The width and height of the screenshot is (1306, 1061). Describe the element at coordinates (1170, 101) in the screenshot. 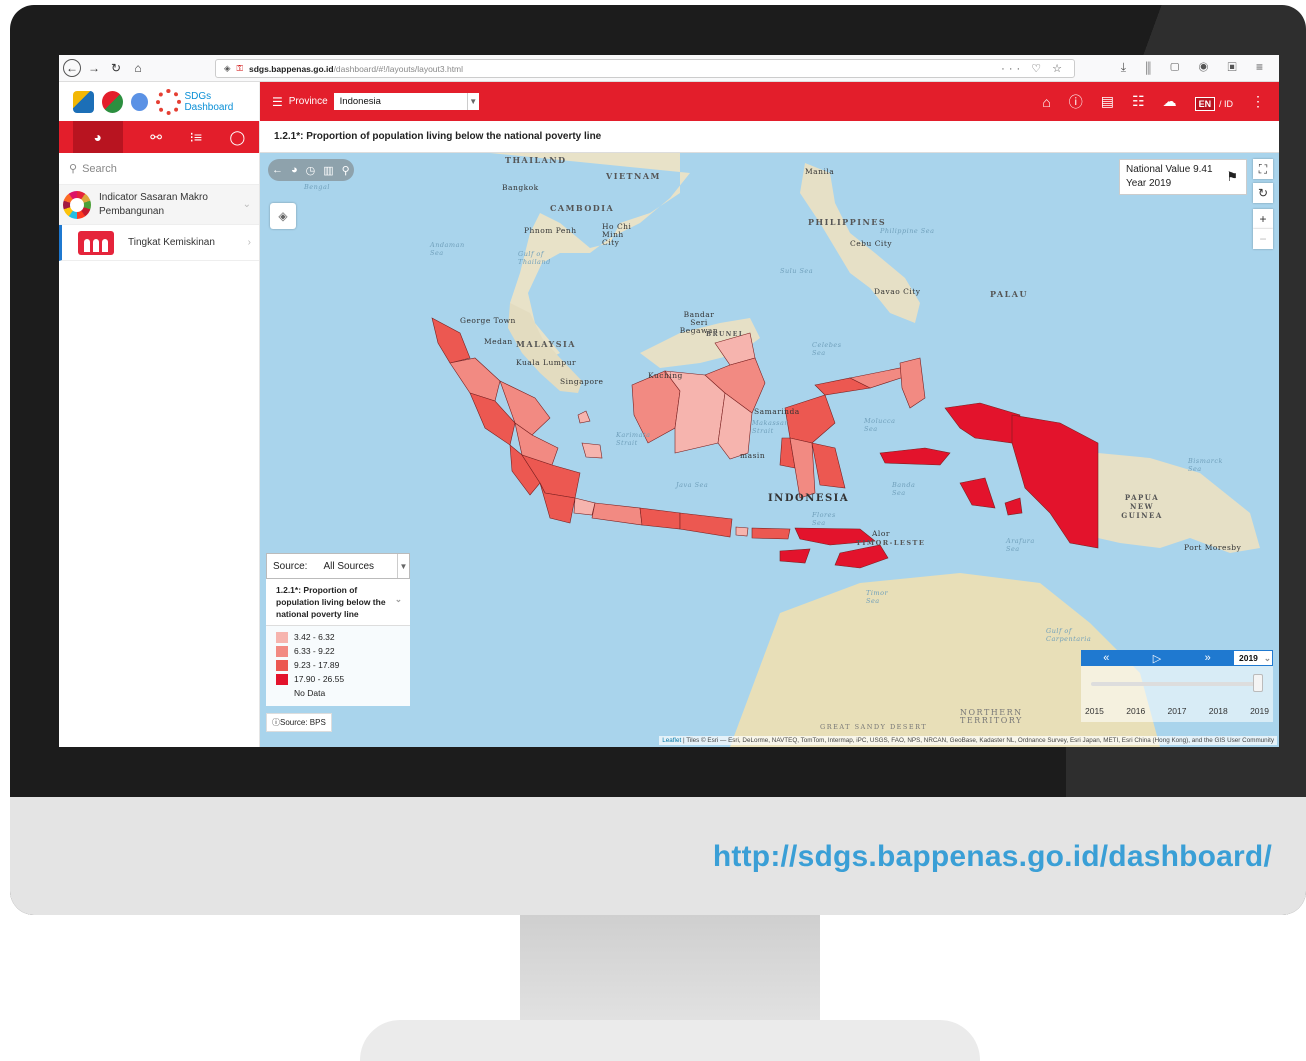

I see `cloud-download-icon: ☁` at that location.